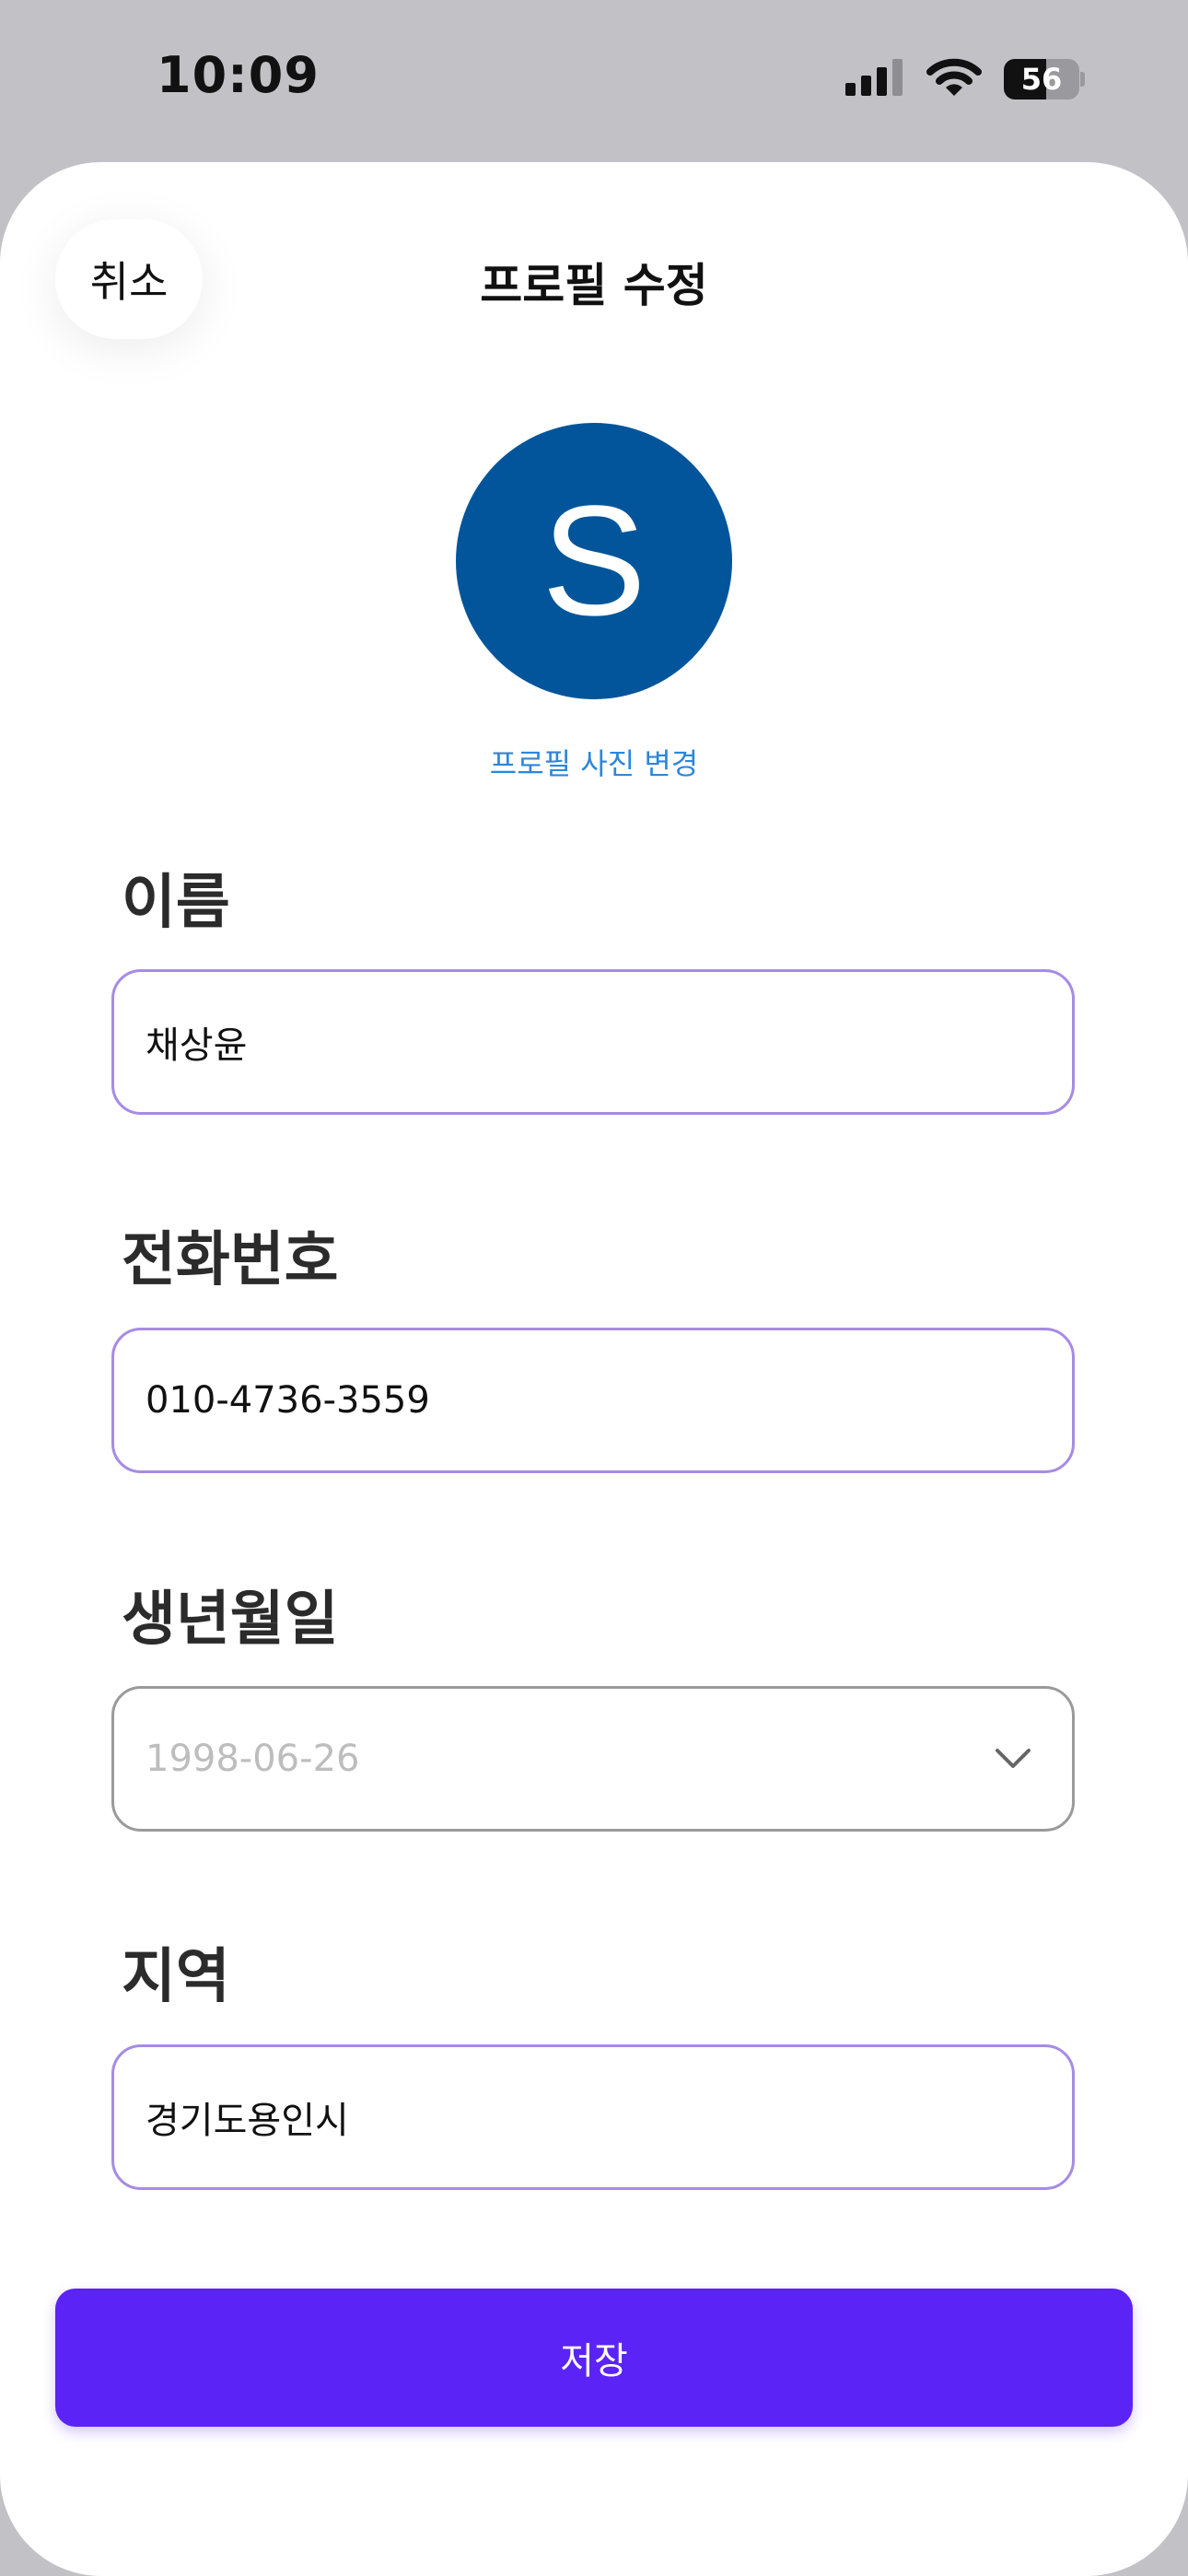 Image resolution: width=1188 pixels, height=2576 pixels. Describe the element at coordinates (593, 2117) in the screenshot. I see `region-field: 경기도용인시` at that location.